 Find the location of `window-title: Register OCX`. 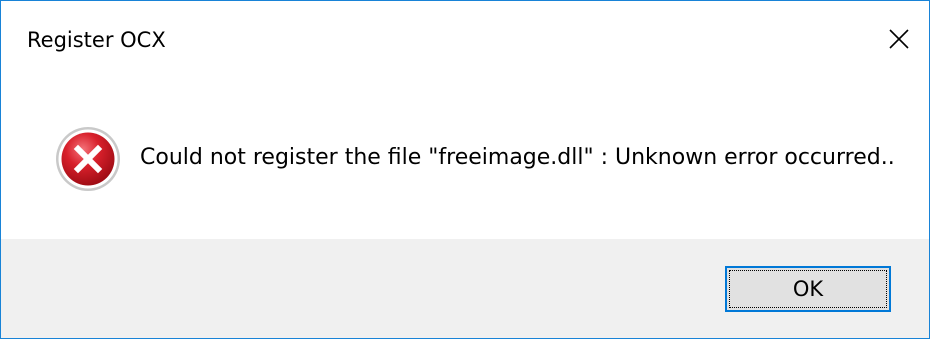

window-title: Register OCX is located at coordinates (96, 40).